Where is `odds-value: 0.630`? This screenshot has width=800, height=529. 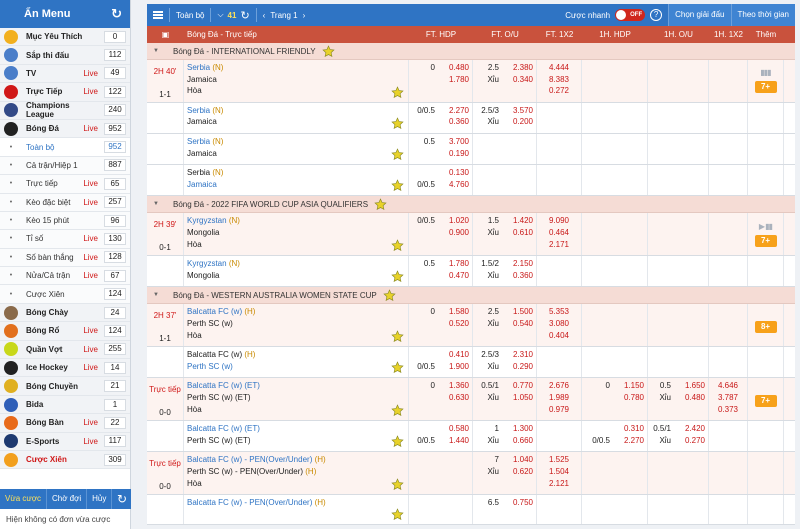 odds-value: 0.630 is located at coordinates (455, 398).